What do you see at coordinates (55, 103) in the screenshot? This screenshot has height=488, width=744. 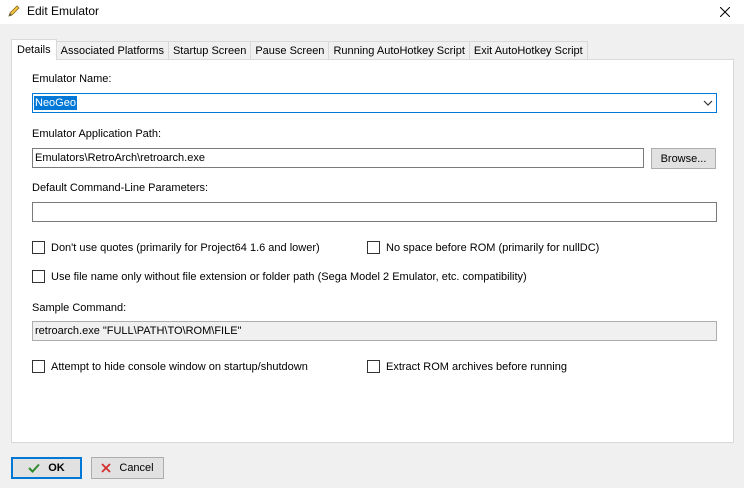 I see `emulator-name-value: NeoGeo` at bounding box center [55, 103].